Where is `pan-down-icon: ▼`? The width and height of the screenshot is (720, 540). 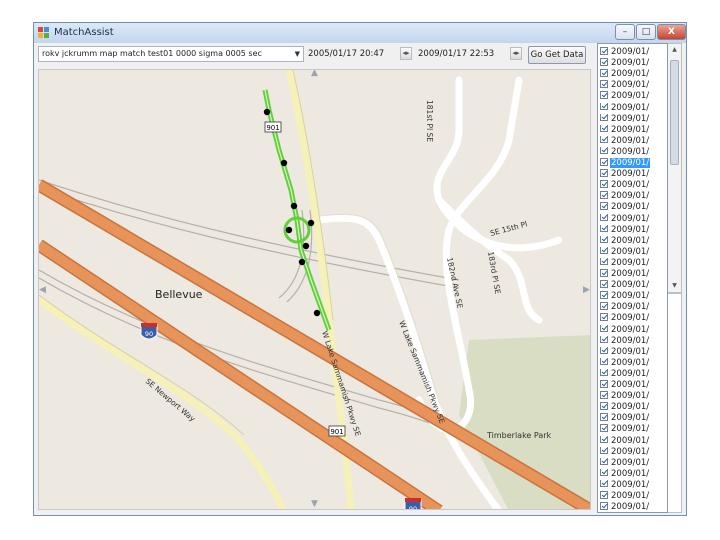 pan-down-icon: ▼ is located at coordinates (314, 504).